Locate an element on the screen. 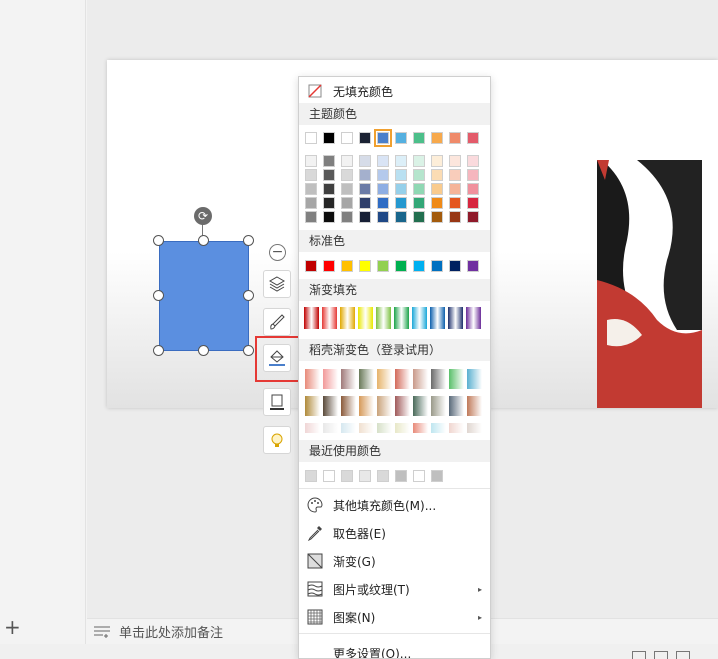 This screenshot has height=659, width=718. normal-view-icon is located at coordinates (639, 655).